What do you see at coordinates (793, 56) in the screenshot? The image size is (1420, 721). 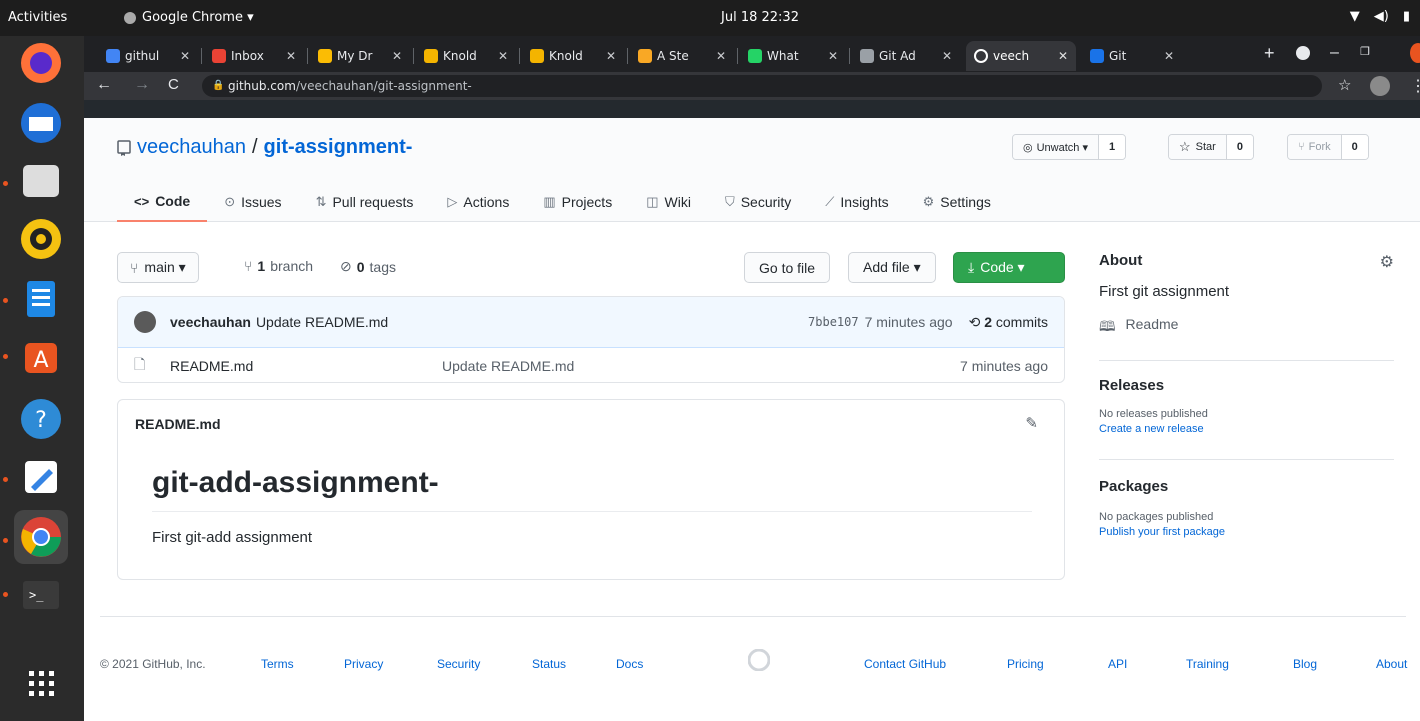 I see `browser-tab: What ✕` at bounding box center [793, 56].